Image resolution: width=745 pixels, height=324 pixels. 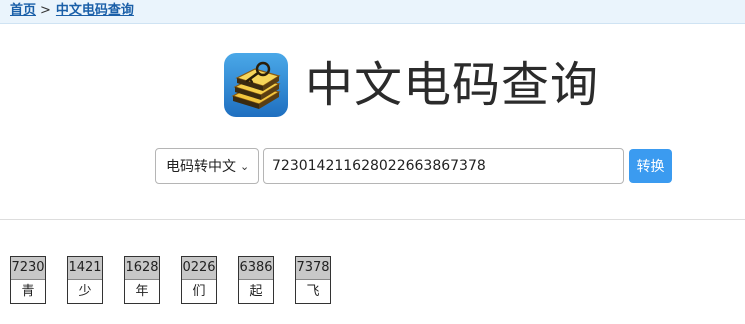 I want to click on chevron-down-icon: ⌄, so click(x=245, y=166).